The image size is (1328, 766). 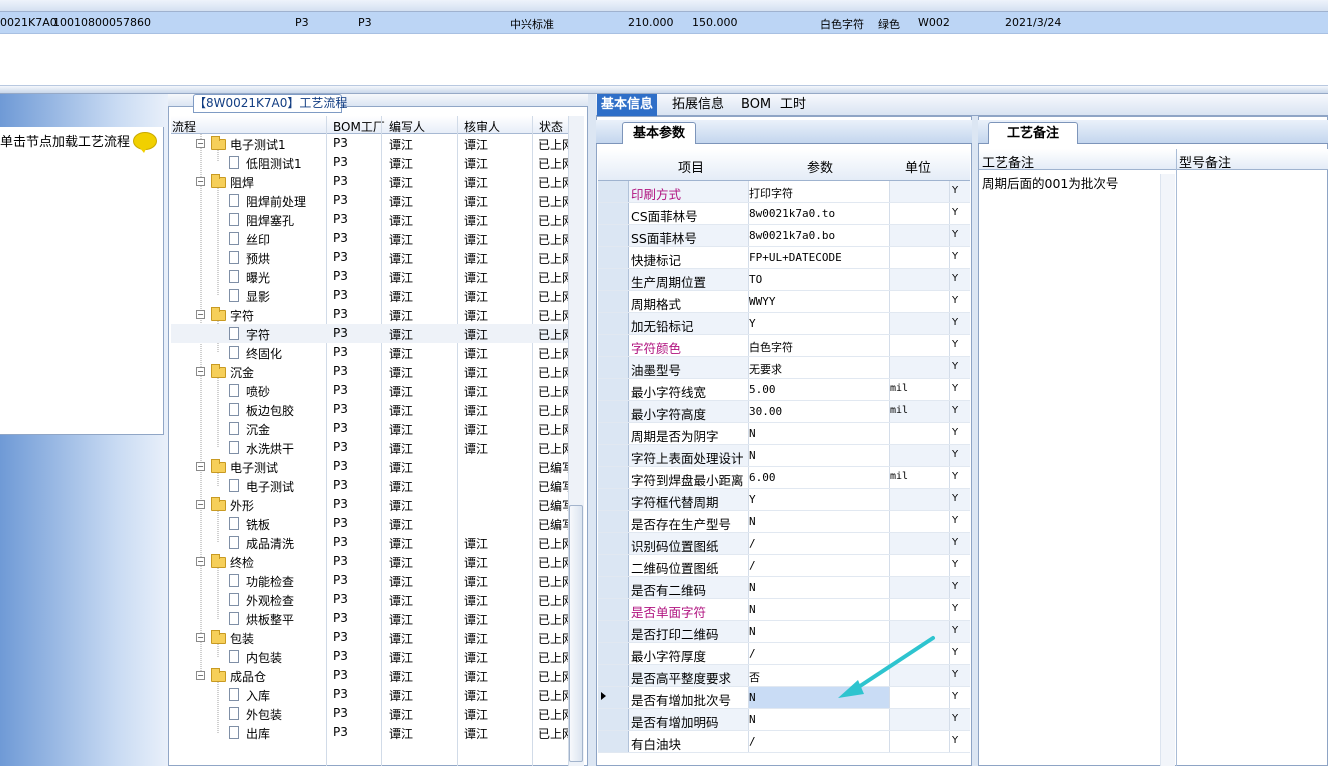 What do you see at coordinates (784, 302) in the screenshot?
I see `param-row: 周期格式 WWYY Y` at bounding box center [784, 302].